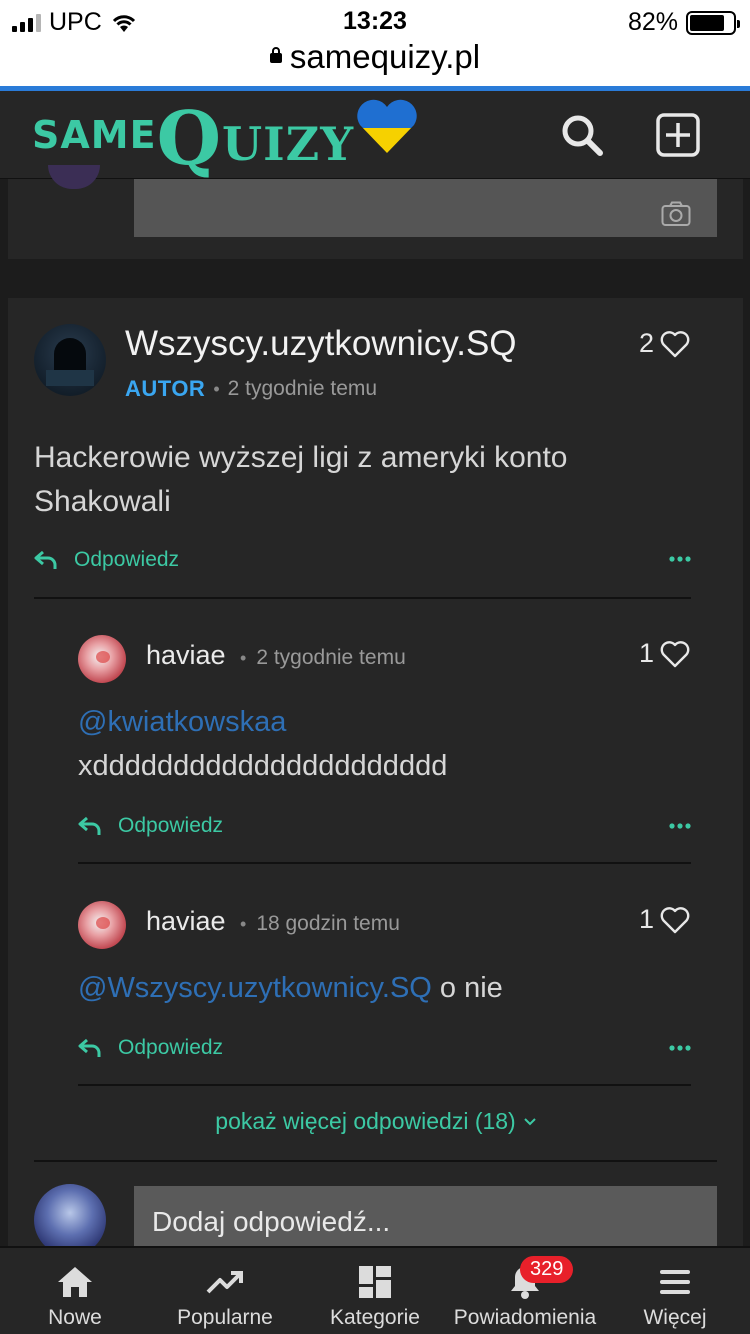  I want to click on user-mention: @kwiatkowskaa, so click(182, 722).